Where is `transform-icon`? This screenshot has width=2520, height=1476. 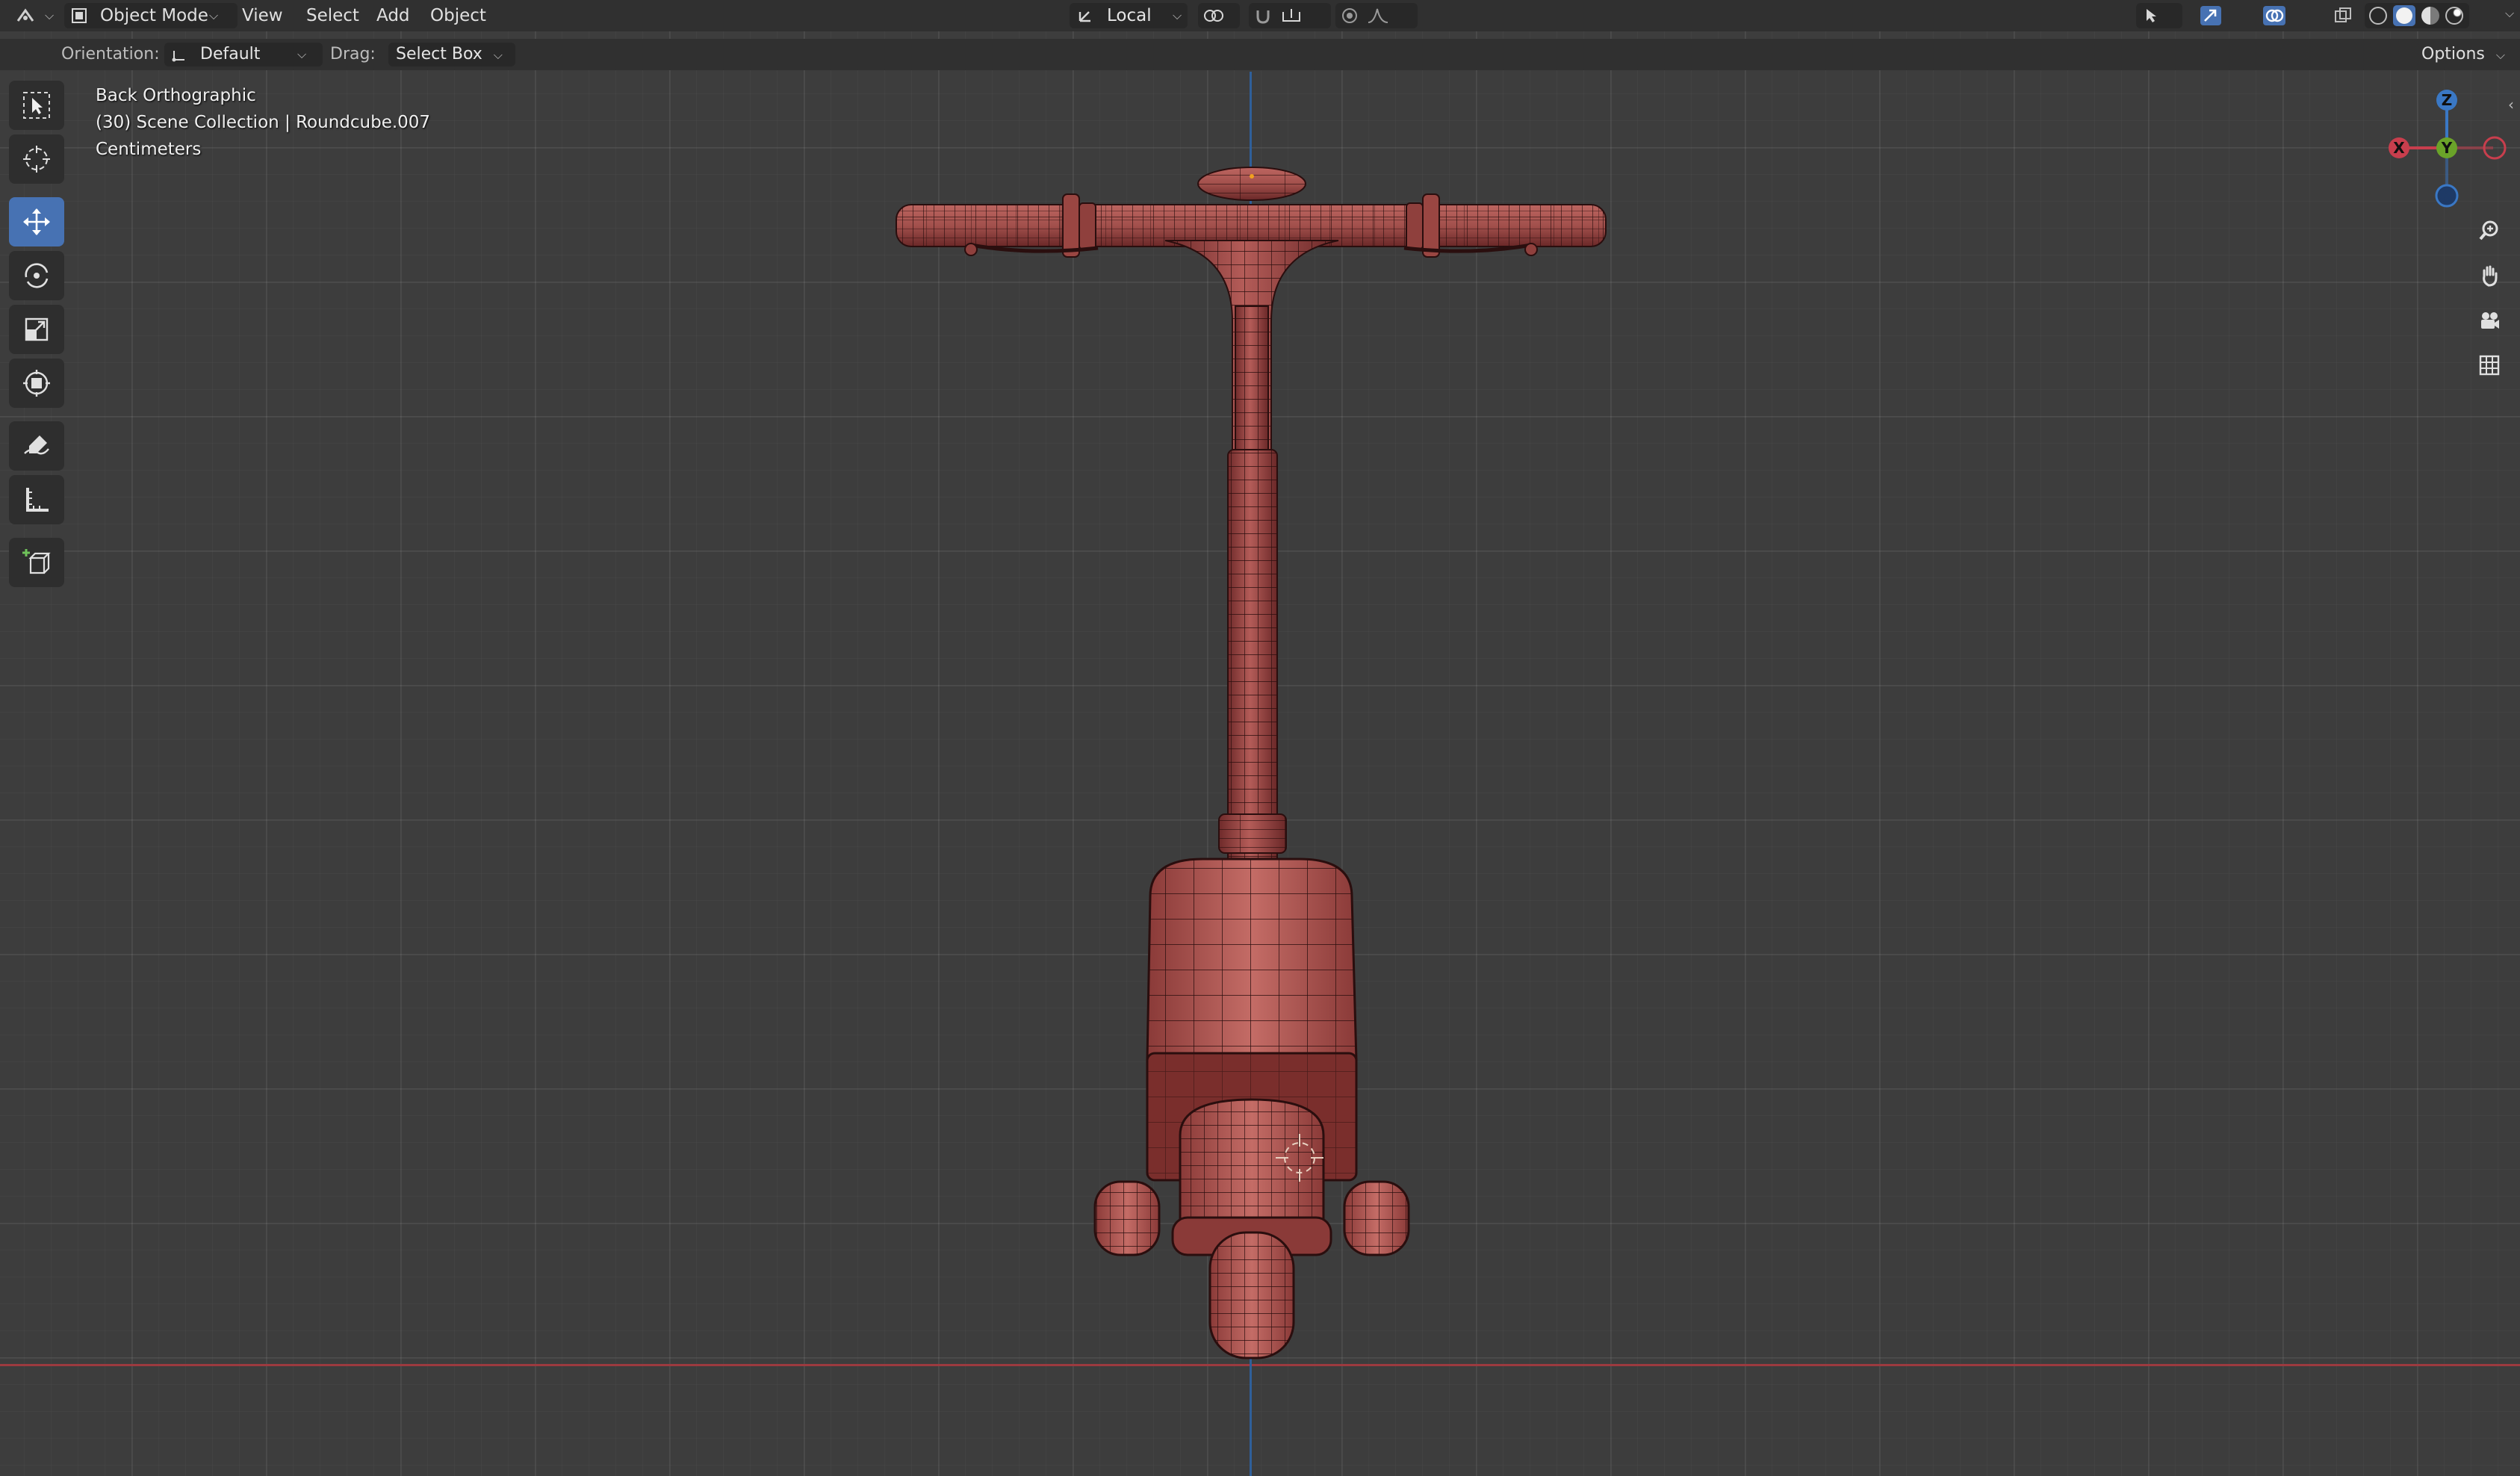
transform-icon is located at coordinates (36, 383).